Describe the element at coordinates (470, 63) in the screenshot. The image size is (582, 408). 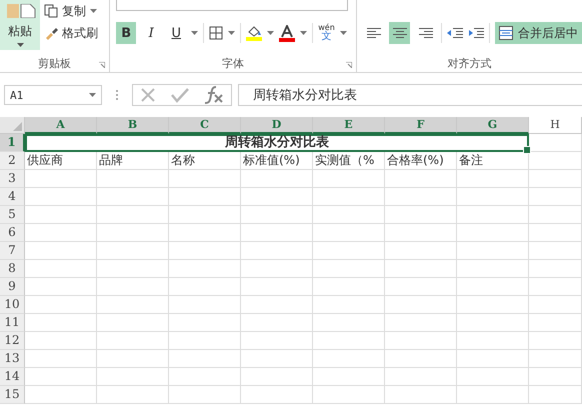
I see `group-label: 对齐方式` at that location.